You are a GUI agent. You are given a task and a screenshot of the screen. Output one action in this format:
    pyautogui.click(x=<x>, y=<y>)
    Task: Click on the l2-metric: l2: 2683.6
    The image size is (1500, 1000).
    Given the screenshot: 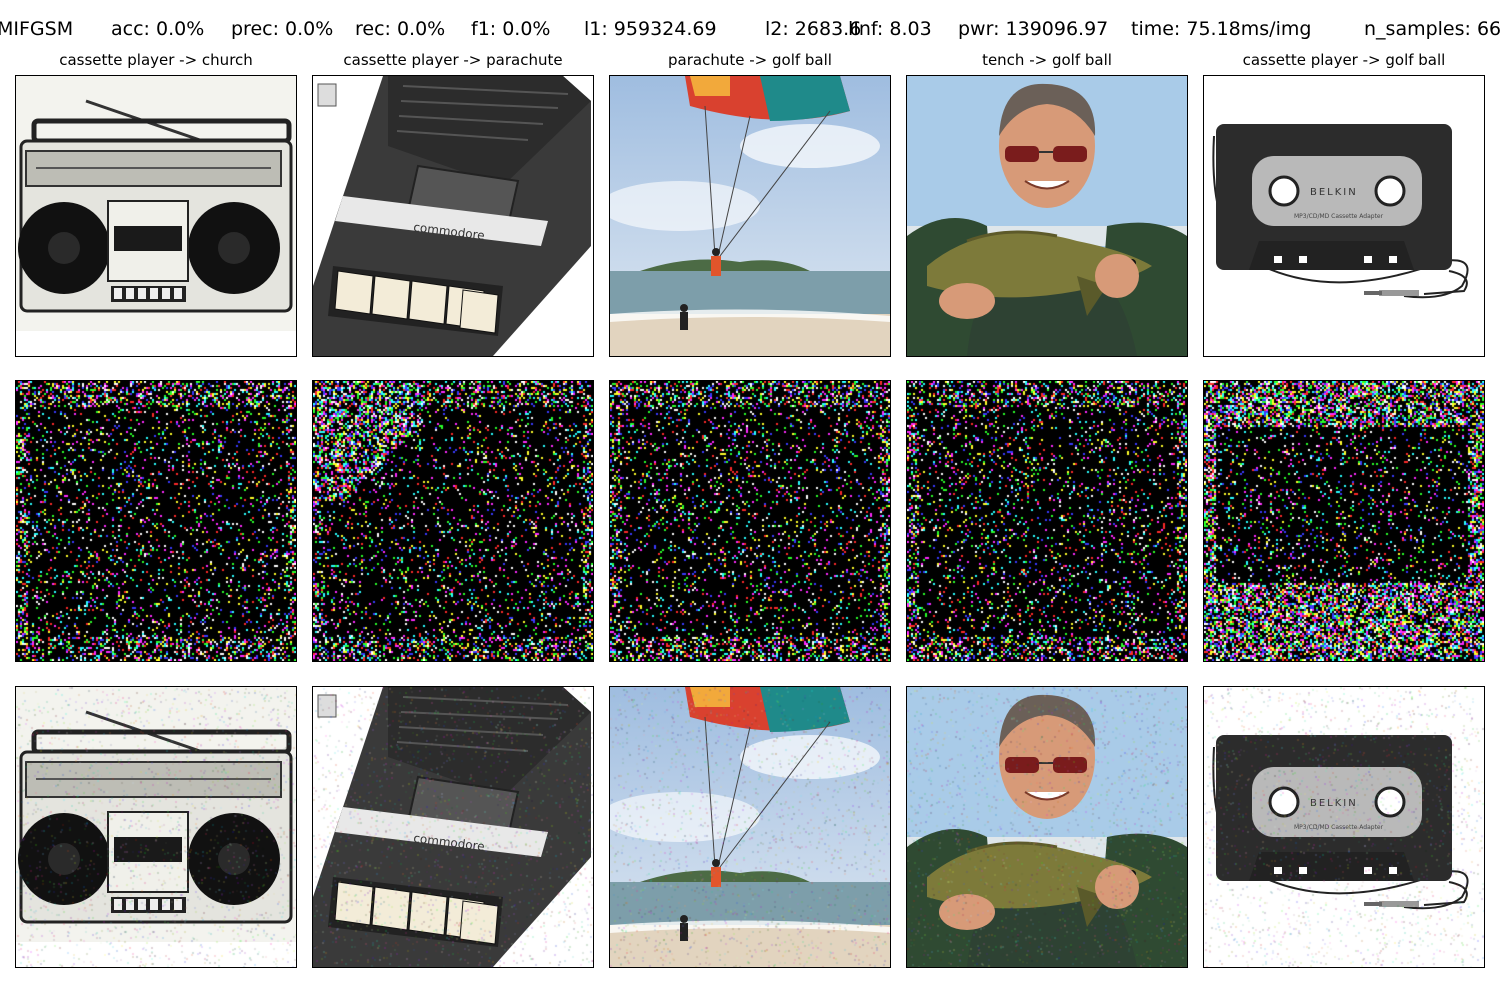 What is the action you would take?
    pyautogui.click(x=813, y=29)
    